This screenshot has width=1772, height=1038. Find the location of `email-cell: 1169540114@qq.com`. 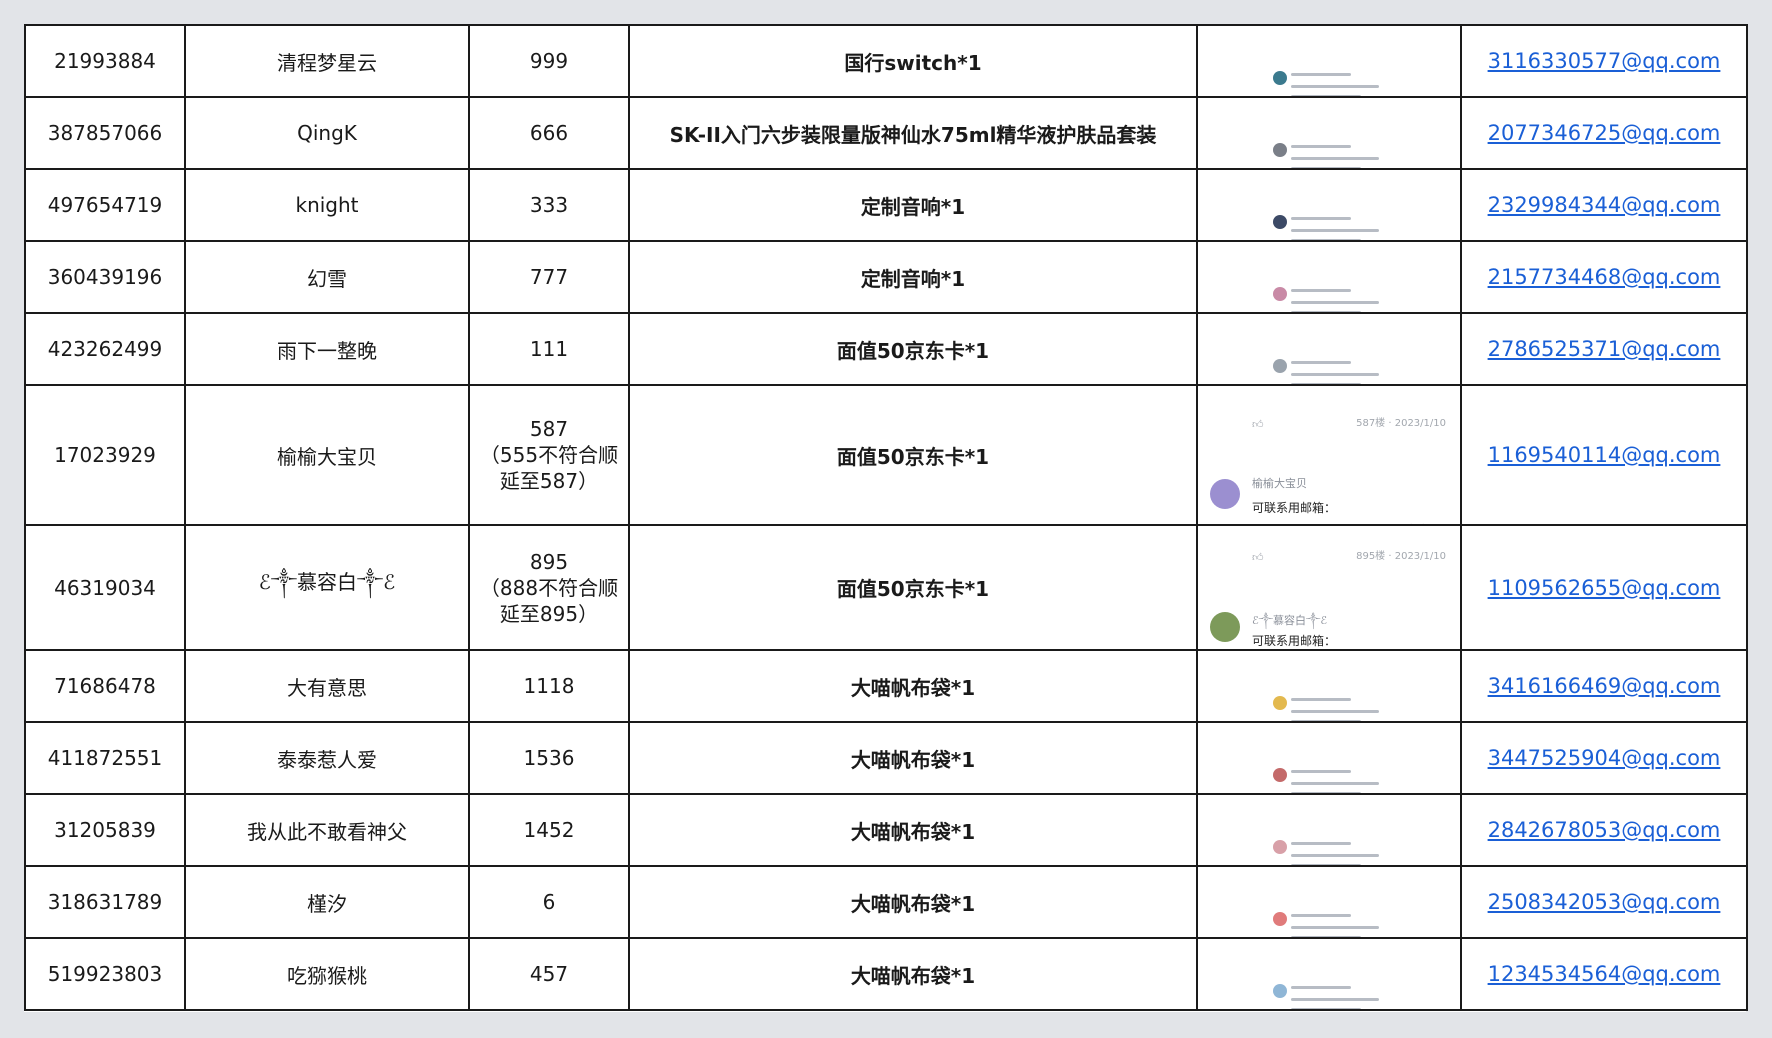

email-cell: 1169540114@qq.com is located at coordinates (1604, 455).